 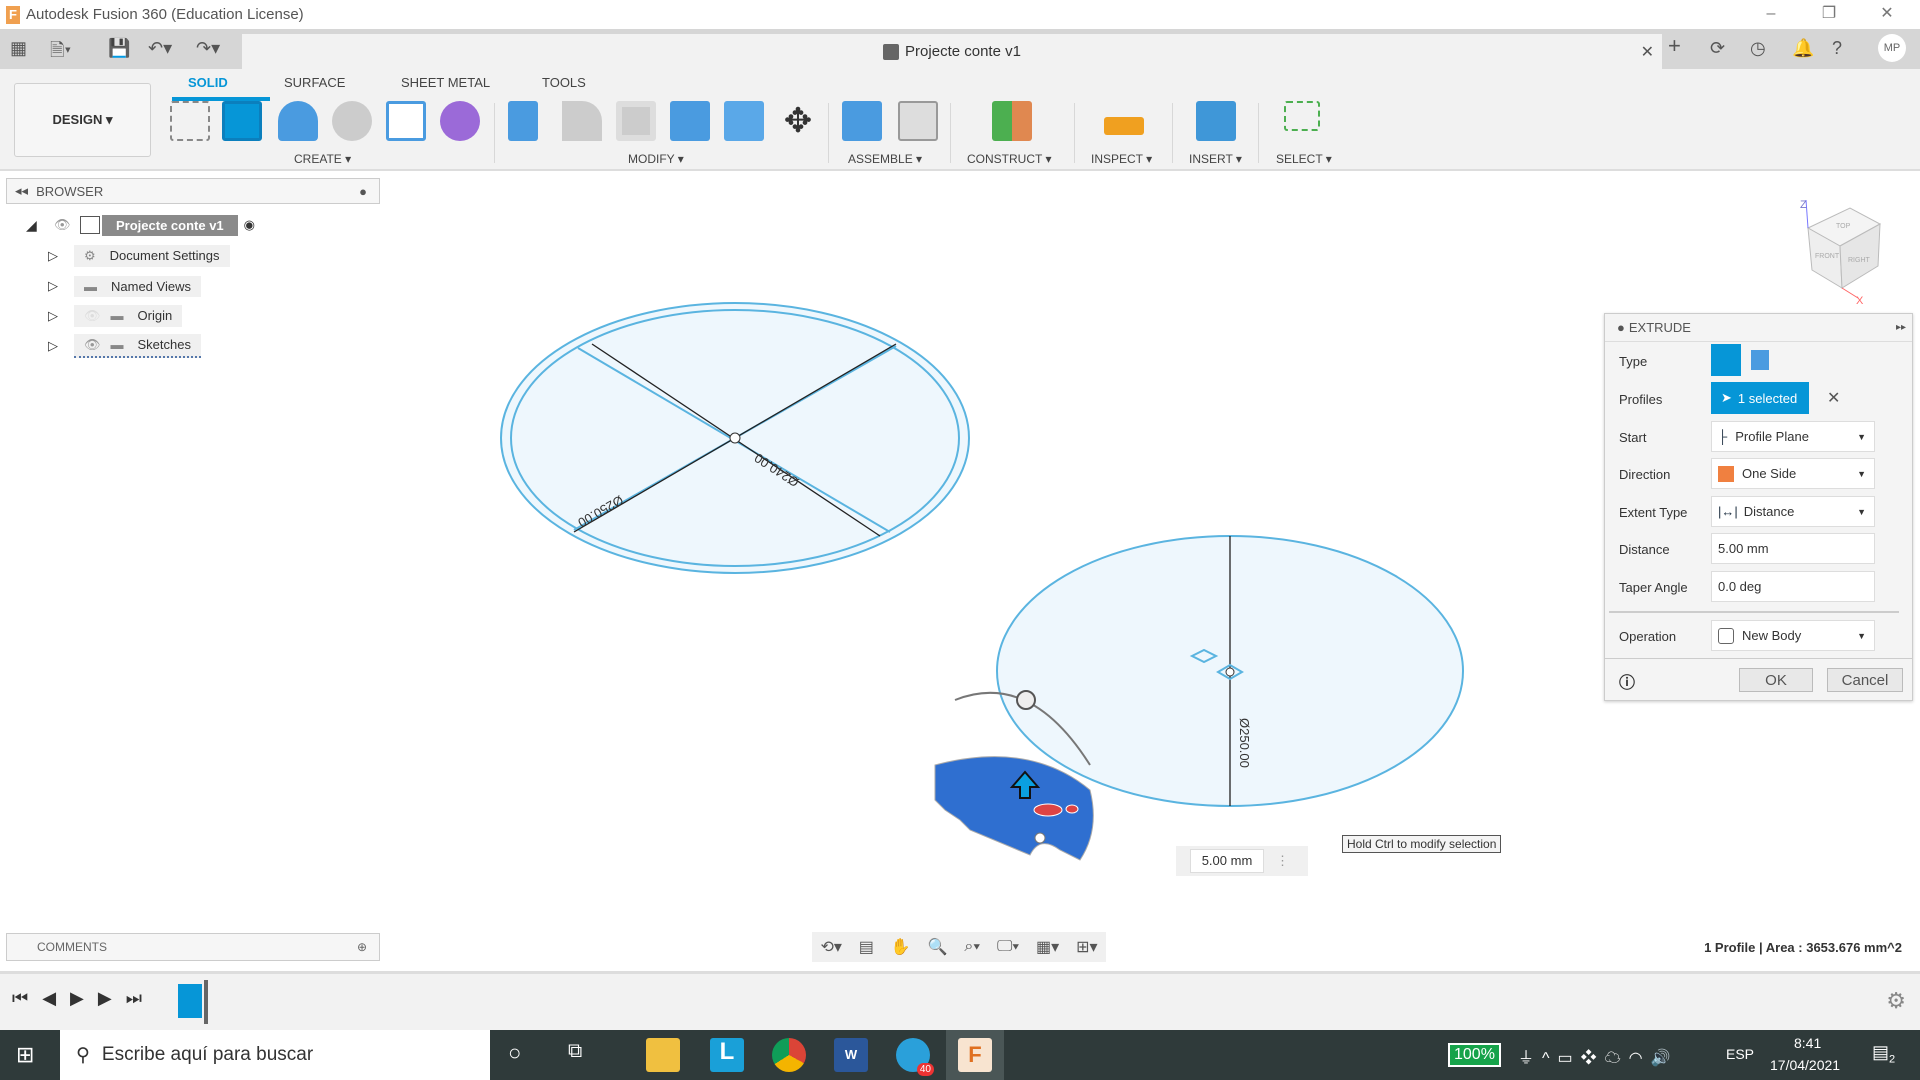 I want to click on distance-label: Distance, so click(x=1644, y=549).